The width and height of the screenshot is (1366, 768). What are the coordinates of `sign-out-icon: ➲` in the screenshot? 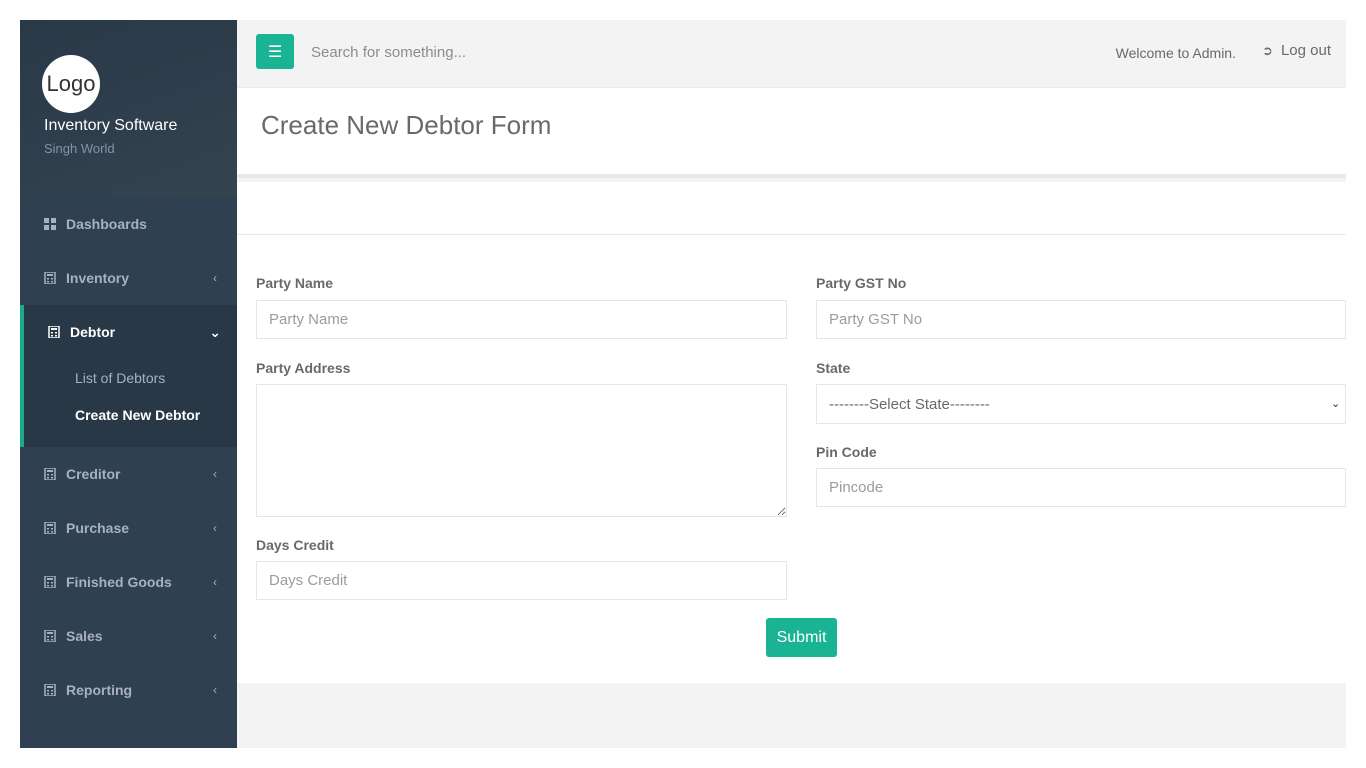 It's located at (1267, 50).